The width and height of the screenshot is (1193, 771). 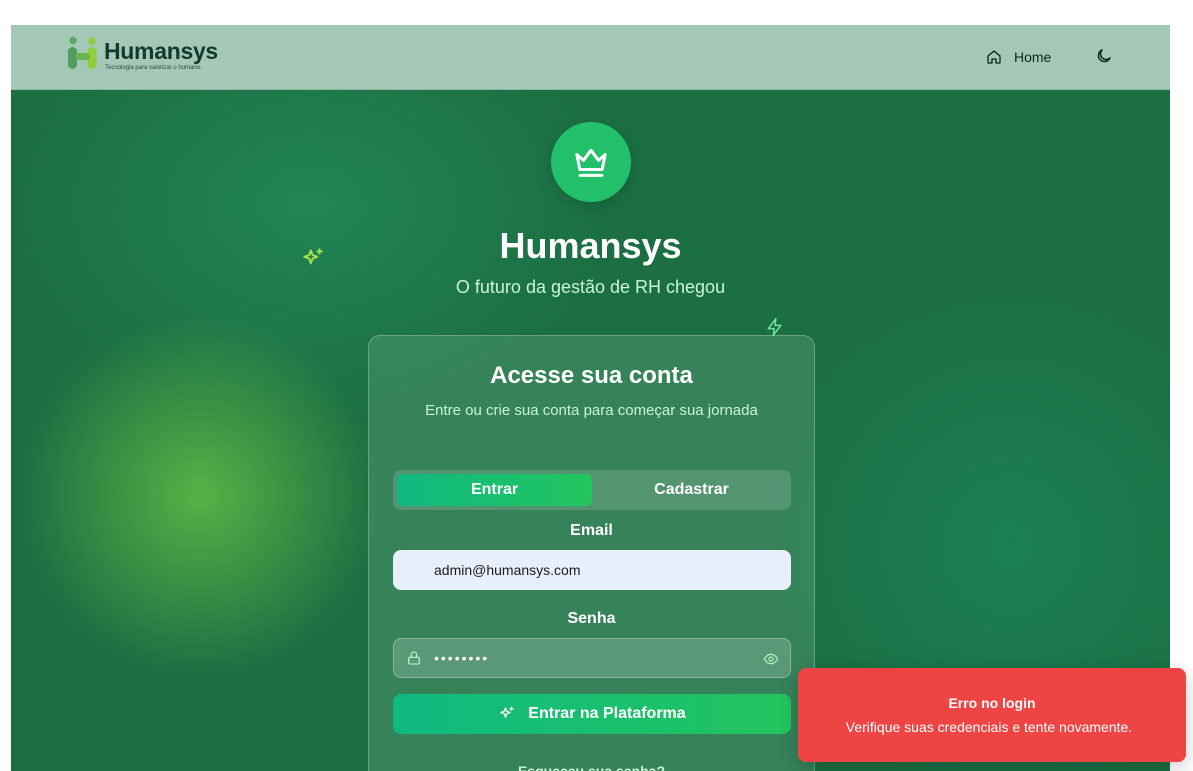 I want to click on crown-icon, so click(x=591, y=162).